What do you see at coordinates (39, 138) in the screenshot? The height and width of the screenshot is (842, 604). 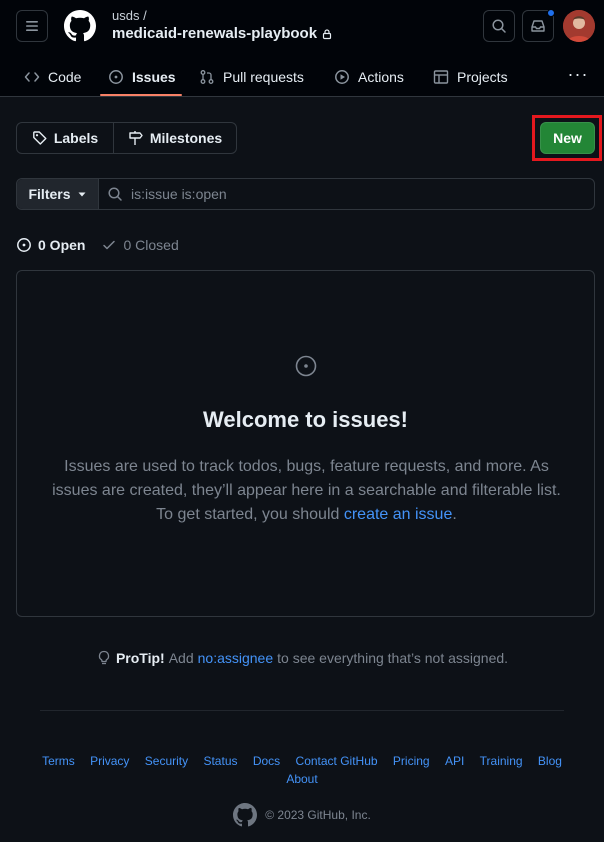 I see `tag-icon` at bounding box center [39, 138].